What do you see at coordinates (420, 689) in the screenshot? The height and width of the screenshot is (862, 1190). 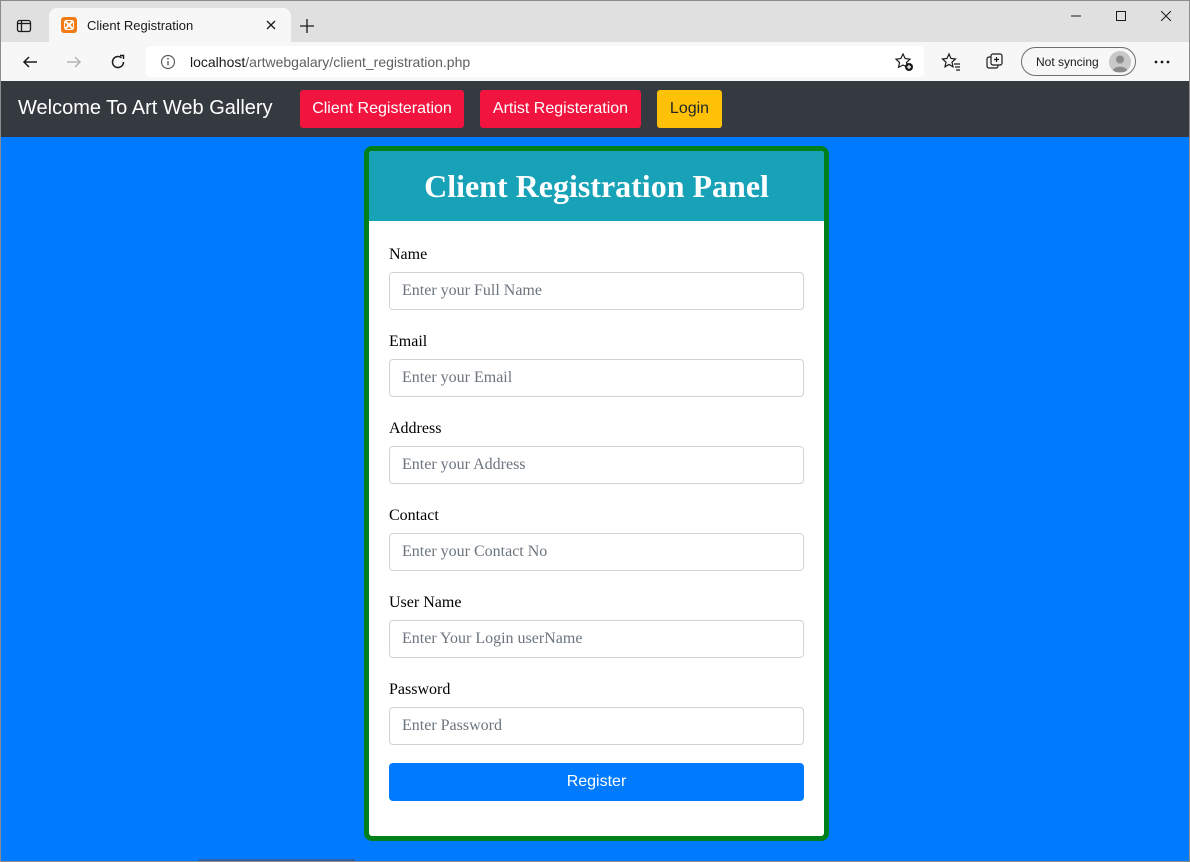 I see `password-label: Password` at bounding box center [420, 689].